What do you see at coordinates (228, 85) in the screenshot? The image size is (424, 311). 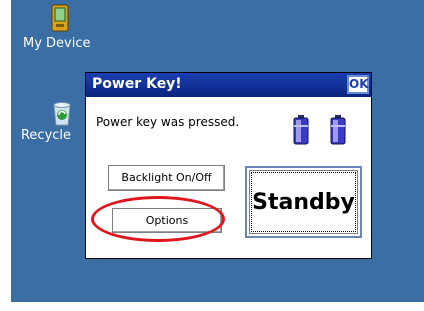 I see `dialog-titlebar: Power Key! OK` at bounding box center [228, 85].